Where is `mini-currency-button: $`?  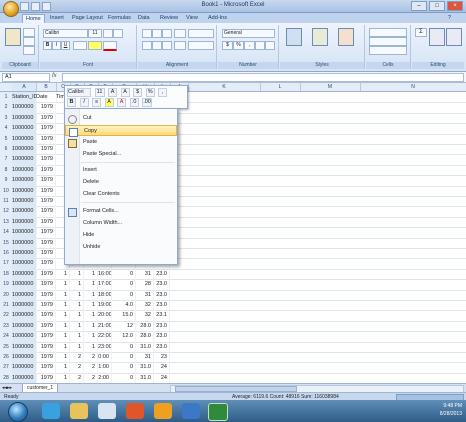 mini-currency-button: $ is located at coordinates (138, 92).